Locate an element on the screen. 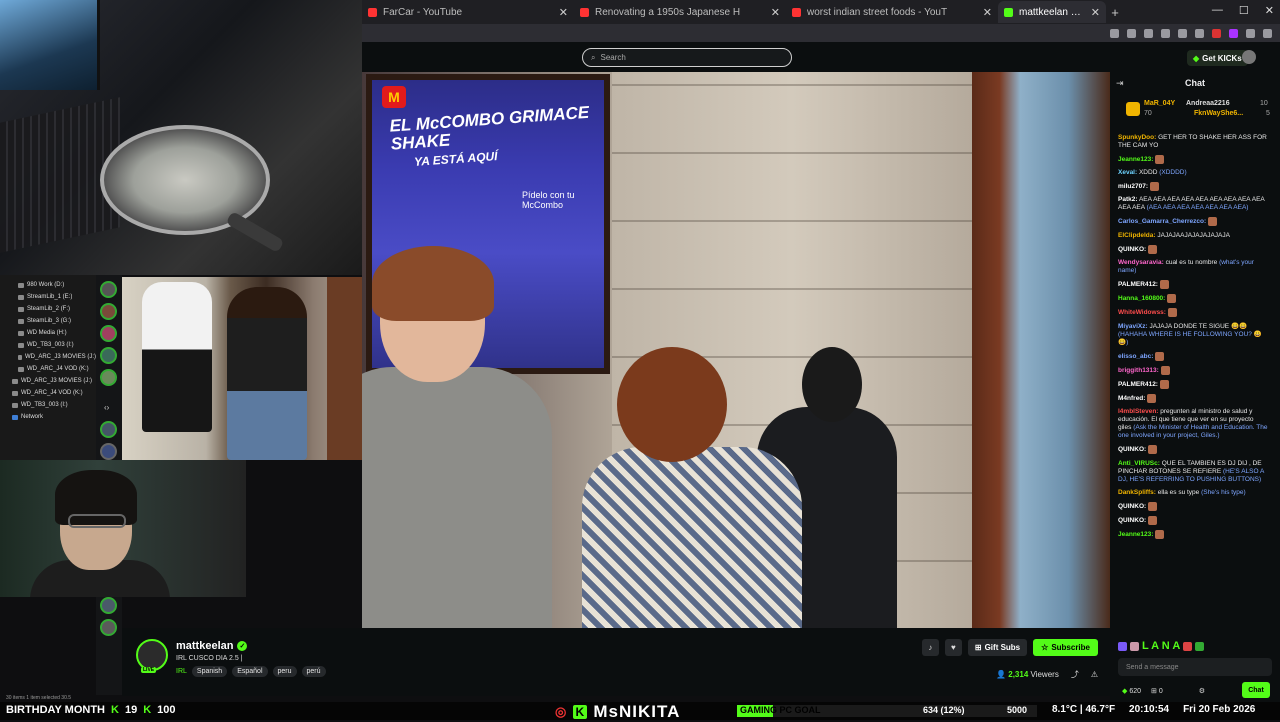  gift-subs-button: ⊞ Gift Subs is located at coordinates (997, 647).